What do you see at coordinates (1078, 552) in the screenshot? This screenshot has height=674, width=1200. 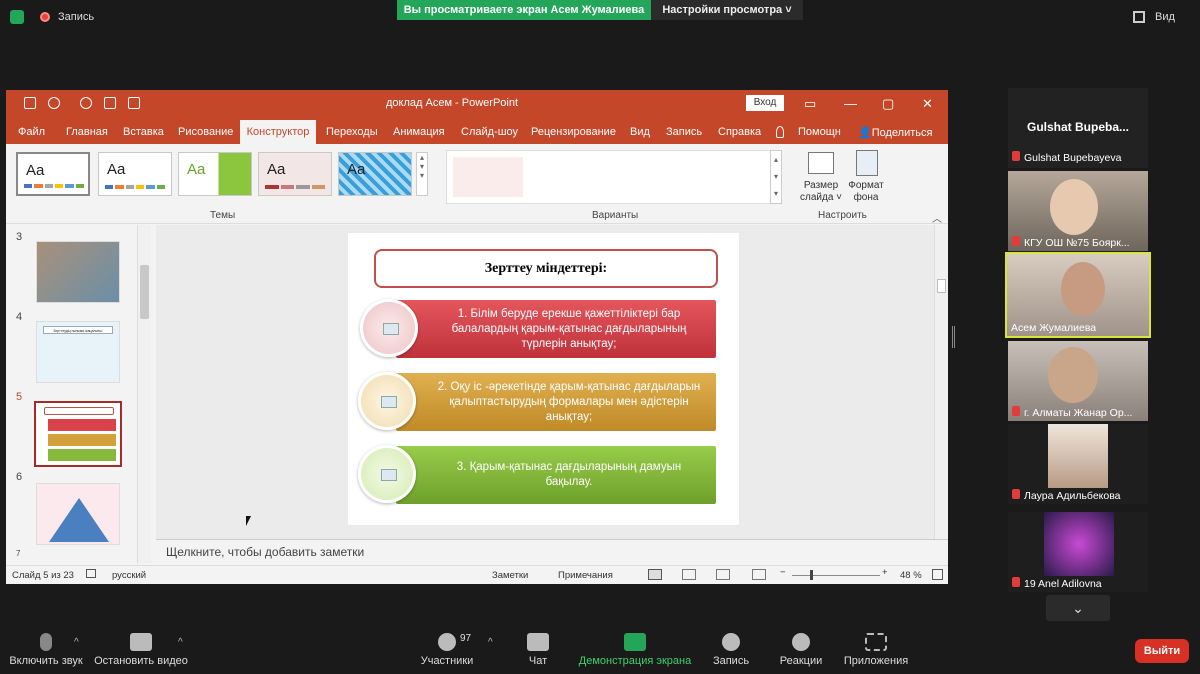 I see `participant-tile-6: 19 Anel Adilovna` at bounding box center [1078, 552].